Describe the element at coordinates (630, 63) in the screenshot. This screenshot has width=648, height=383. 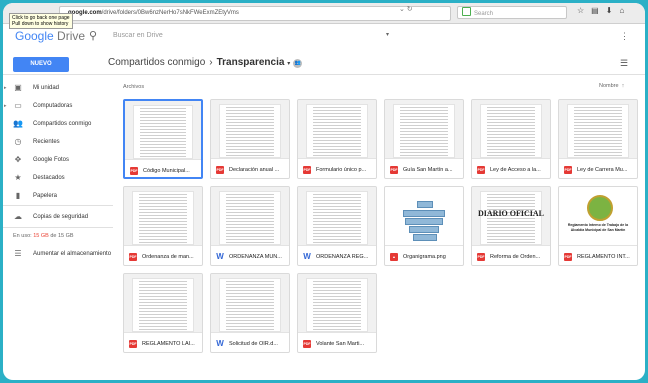
I see `list-view-icon: ☰` at that location.